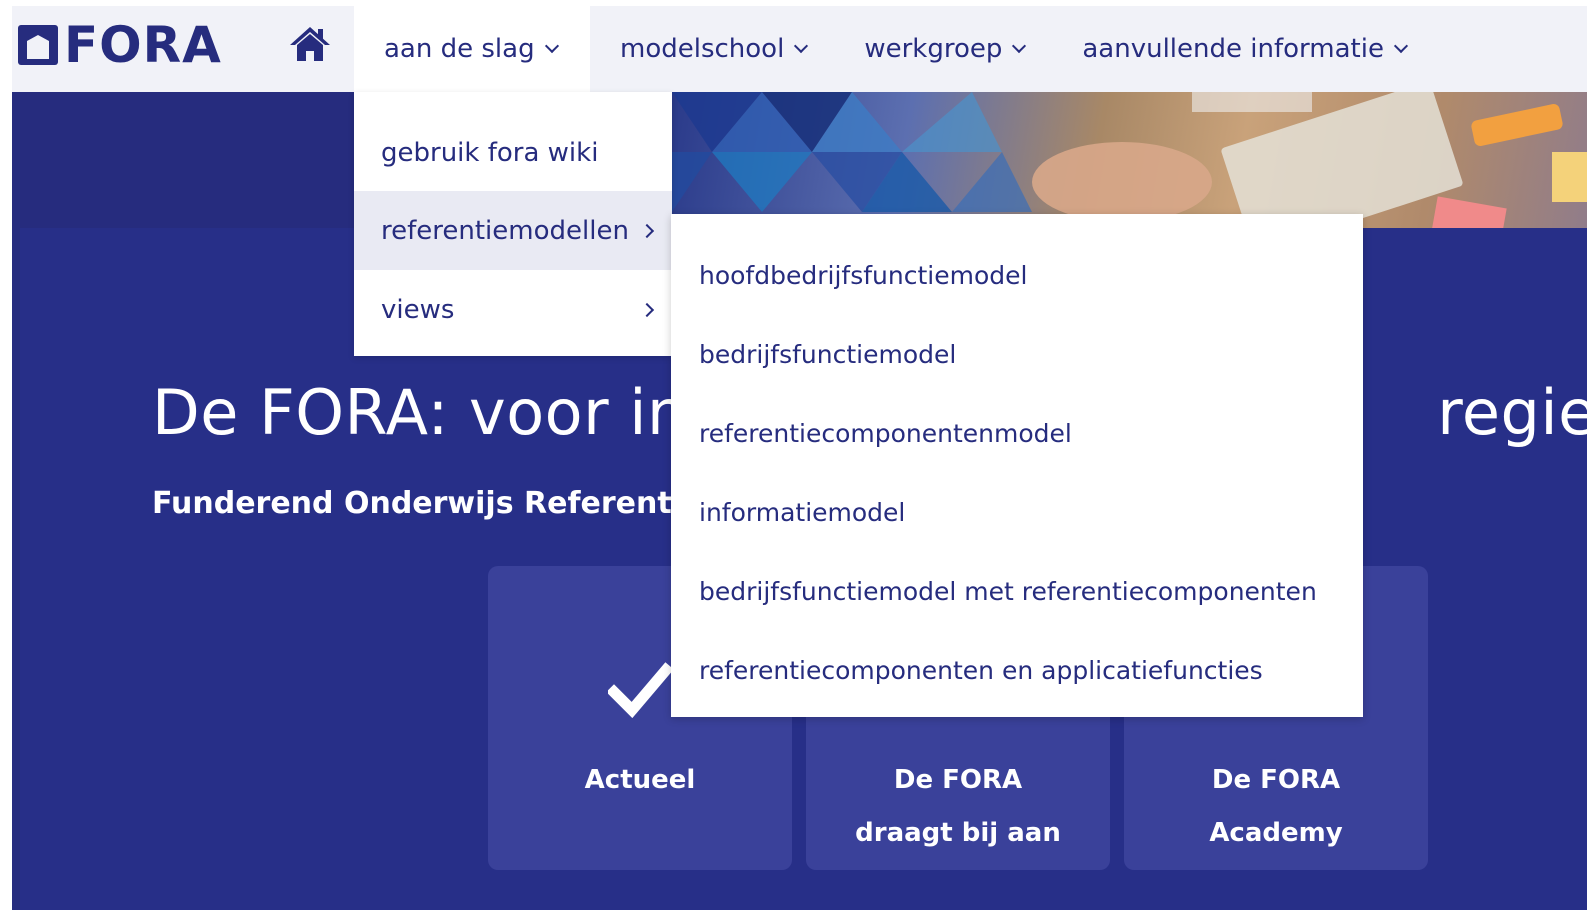 Image resolution: width=1587 pixels, height=922 pixels. I want to click on menu-item-label: aan de slag, so click(459, 49).